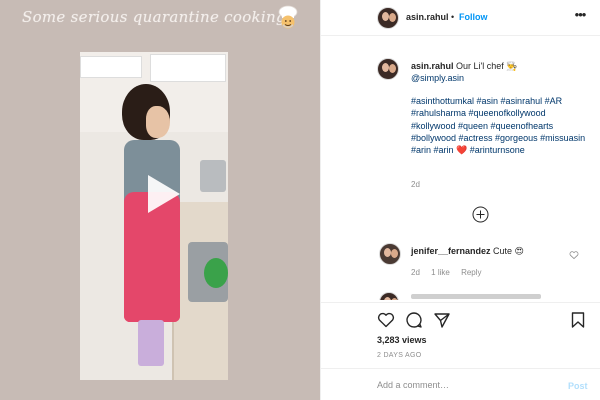  Describe the element at coordinates (390, 254) in the screenshot. I see `comment-avatar` at that location.